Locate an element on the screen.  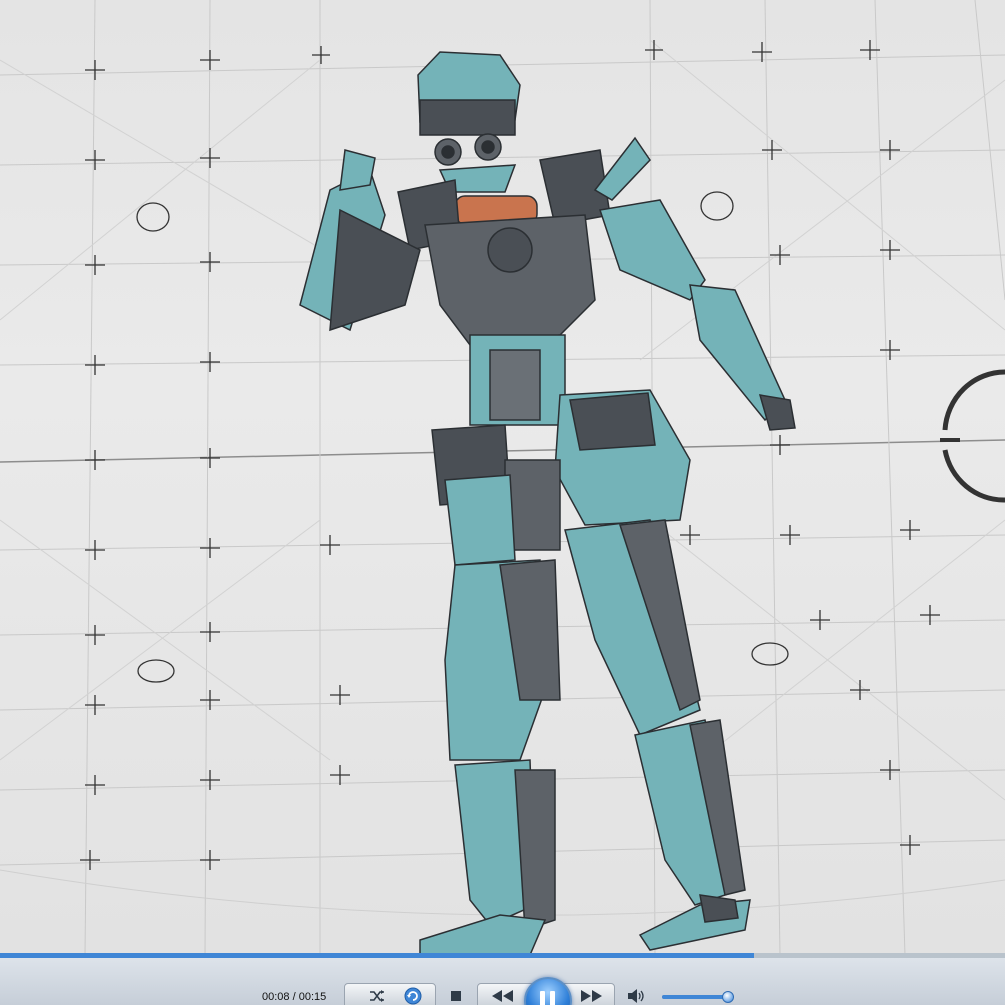
control-bar: 00:08 / 00:15 is located at coordinates (502, 981).